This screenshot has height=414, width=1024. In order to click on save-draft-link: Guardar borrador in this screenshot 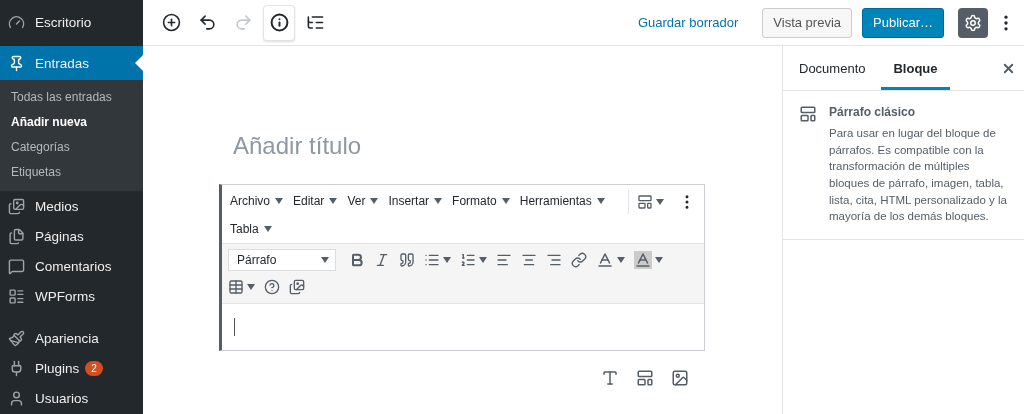, I will do `click(688, 22)`.